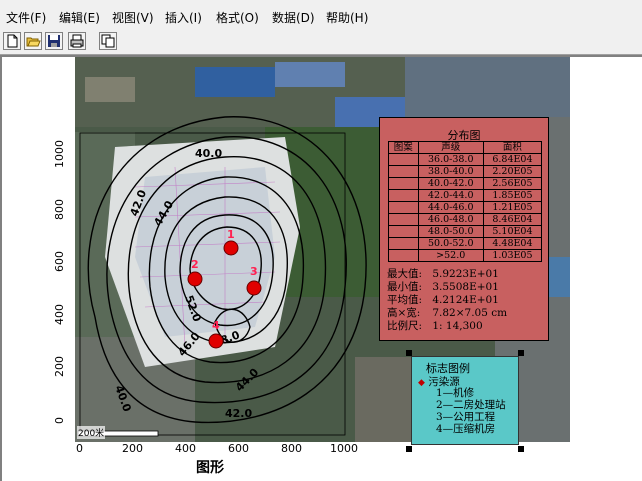 This screenshot has width=642, height=481. I want to click on menu-file: 文件(F), so click(26, 17).